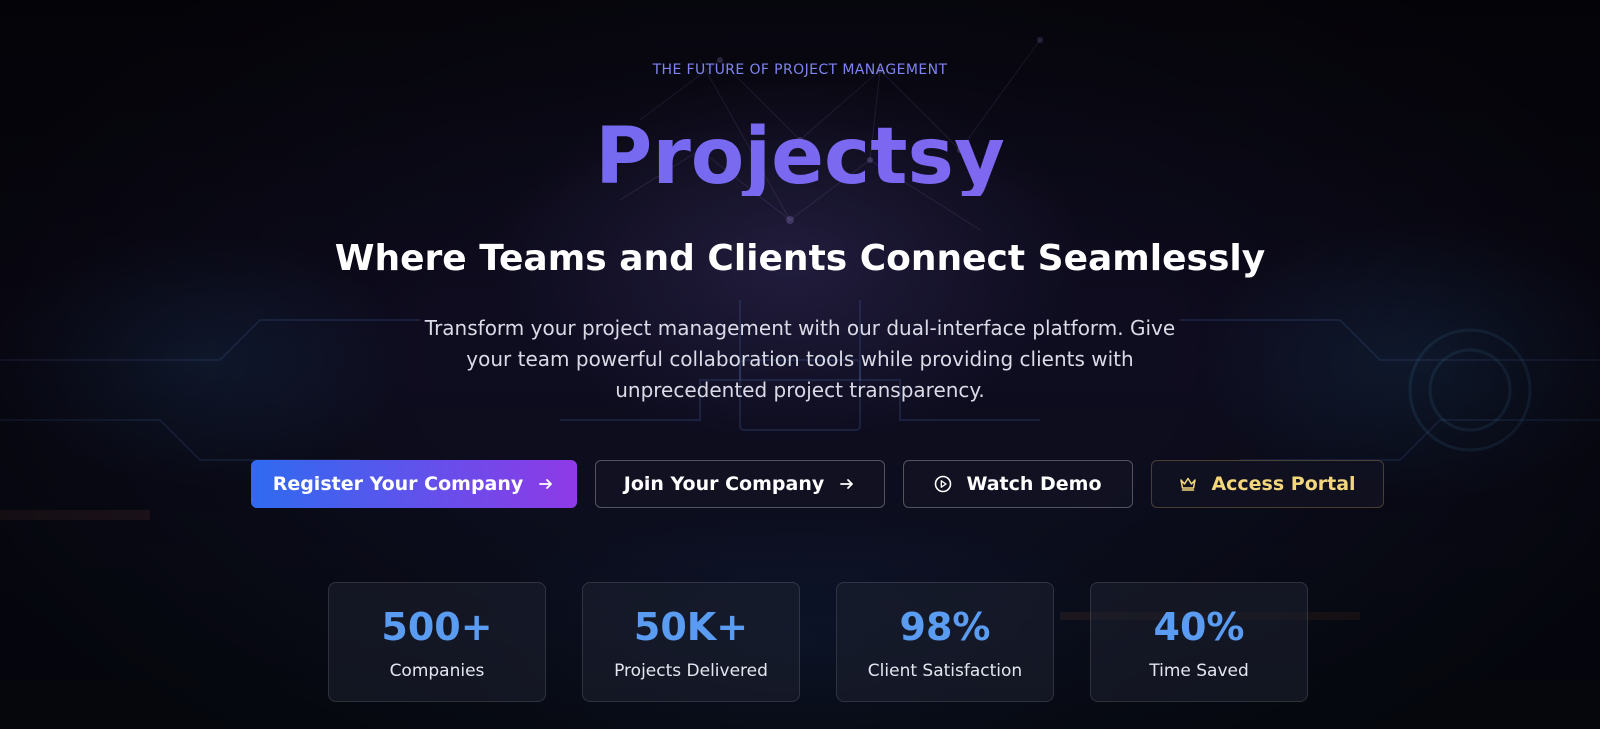 The width and height of the screenshot is (1600, 729). I want to click on watch-demo-label: Watch Demo, so click(1034, 484).